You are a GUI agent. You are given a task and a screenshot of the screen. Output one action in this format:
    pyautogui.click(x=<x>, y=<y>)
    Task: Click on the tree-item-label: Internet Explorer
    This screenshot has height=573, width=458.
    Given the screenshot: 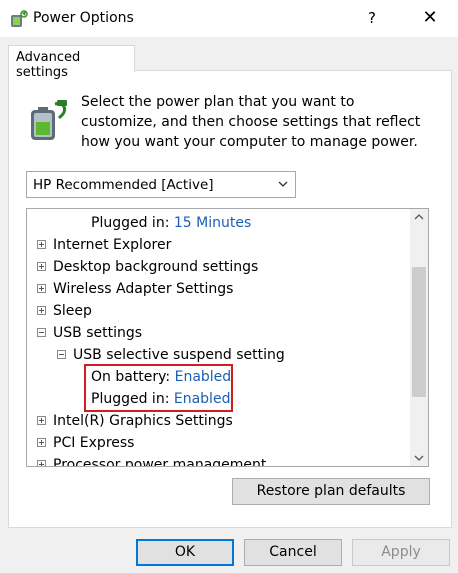 What is the action you would take?
    pyautogui.click(x=112, y=245)
    